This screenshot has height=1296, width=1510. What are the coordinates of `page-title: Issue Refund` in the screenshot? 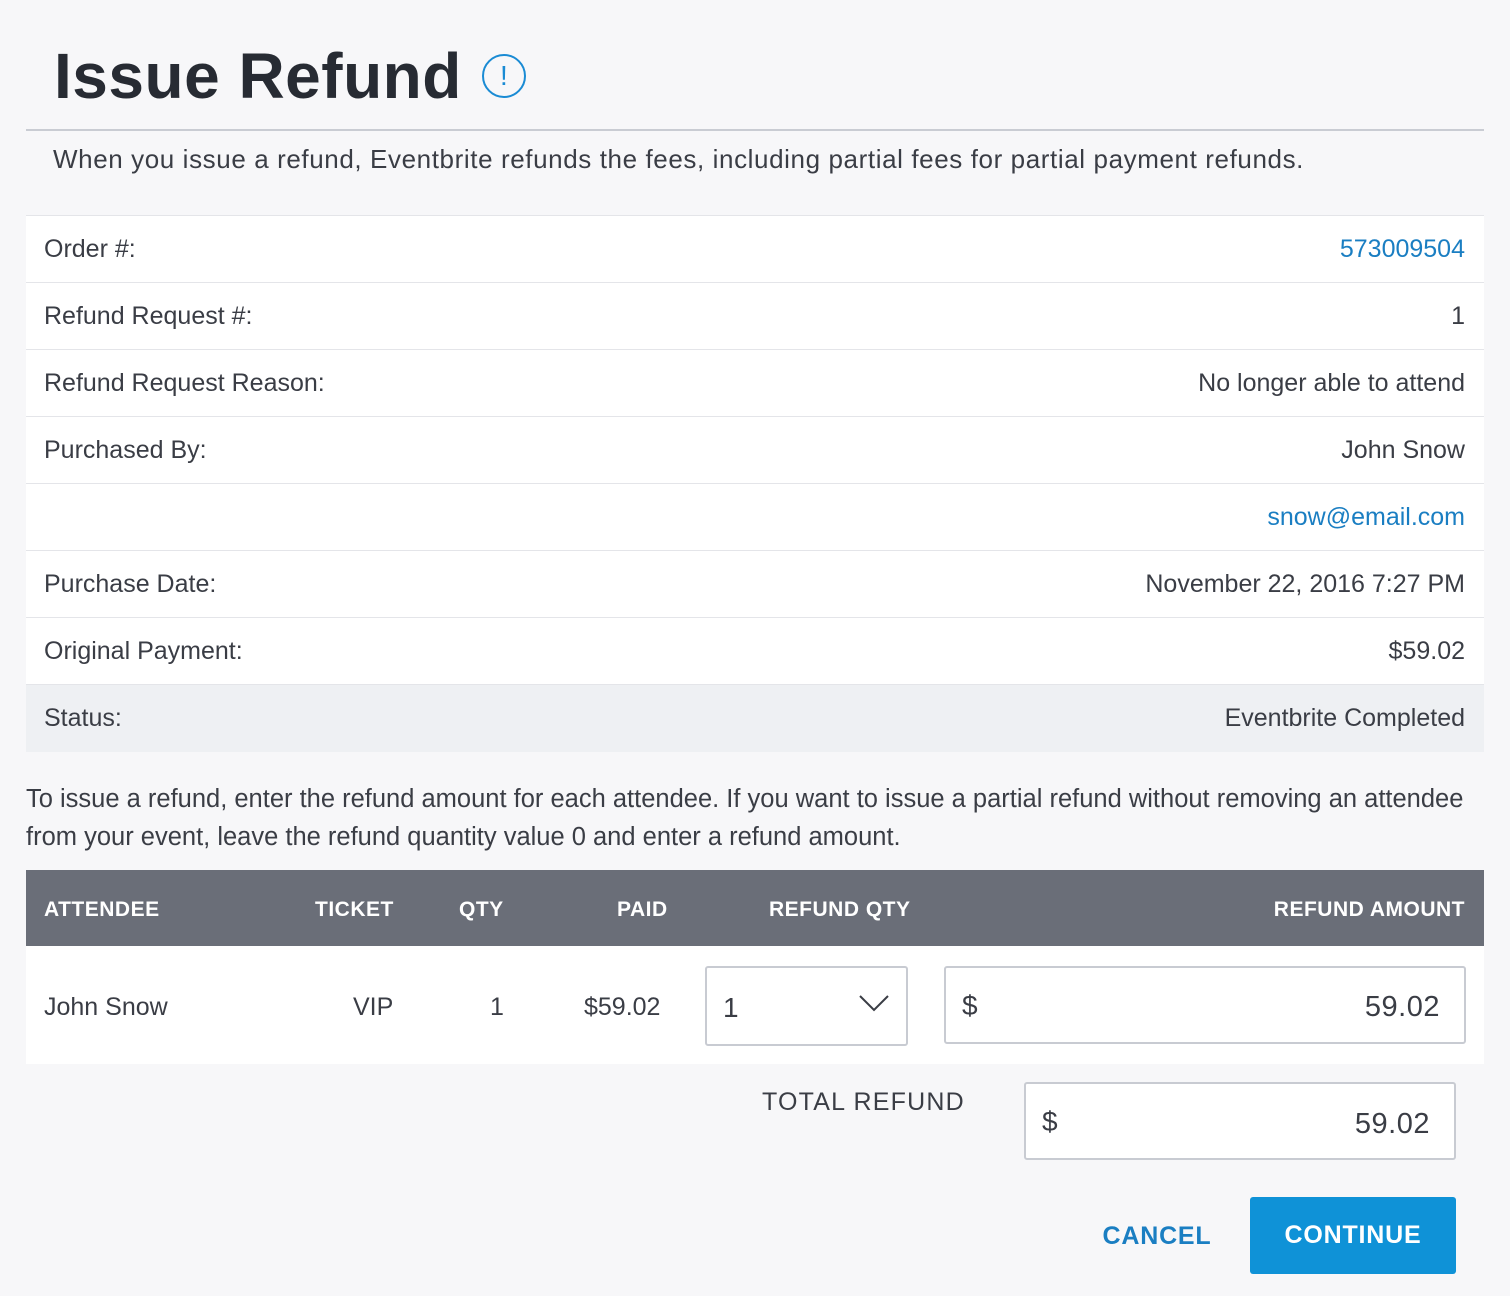 It's located at (258, 76).